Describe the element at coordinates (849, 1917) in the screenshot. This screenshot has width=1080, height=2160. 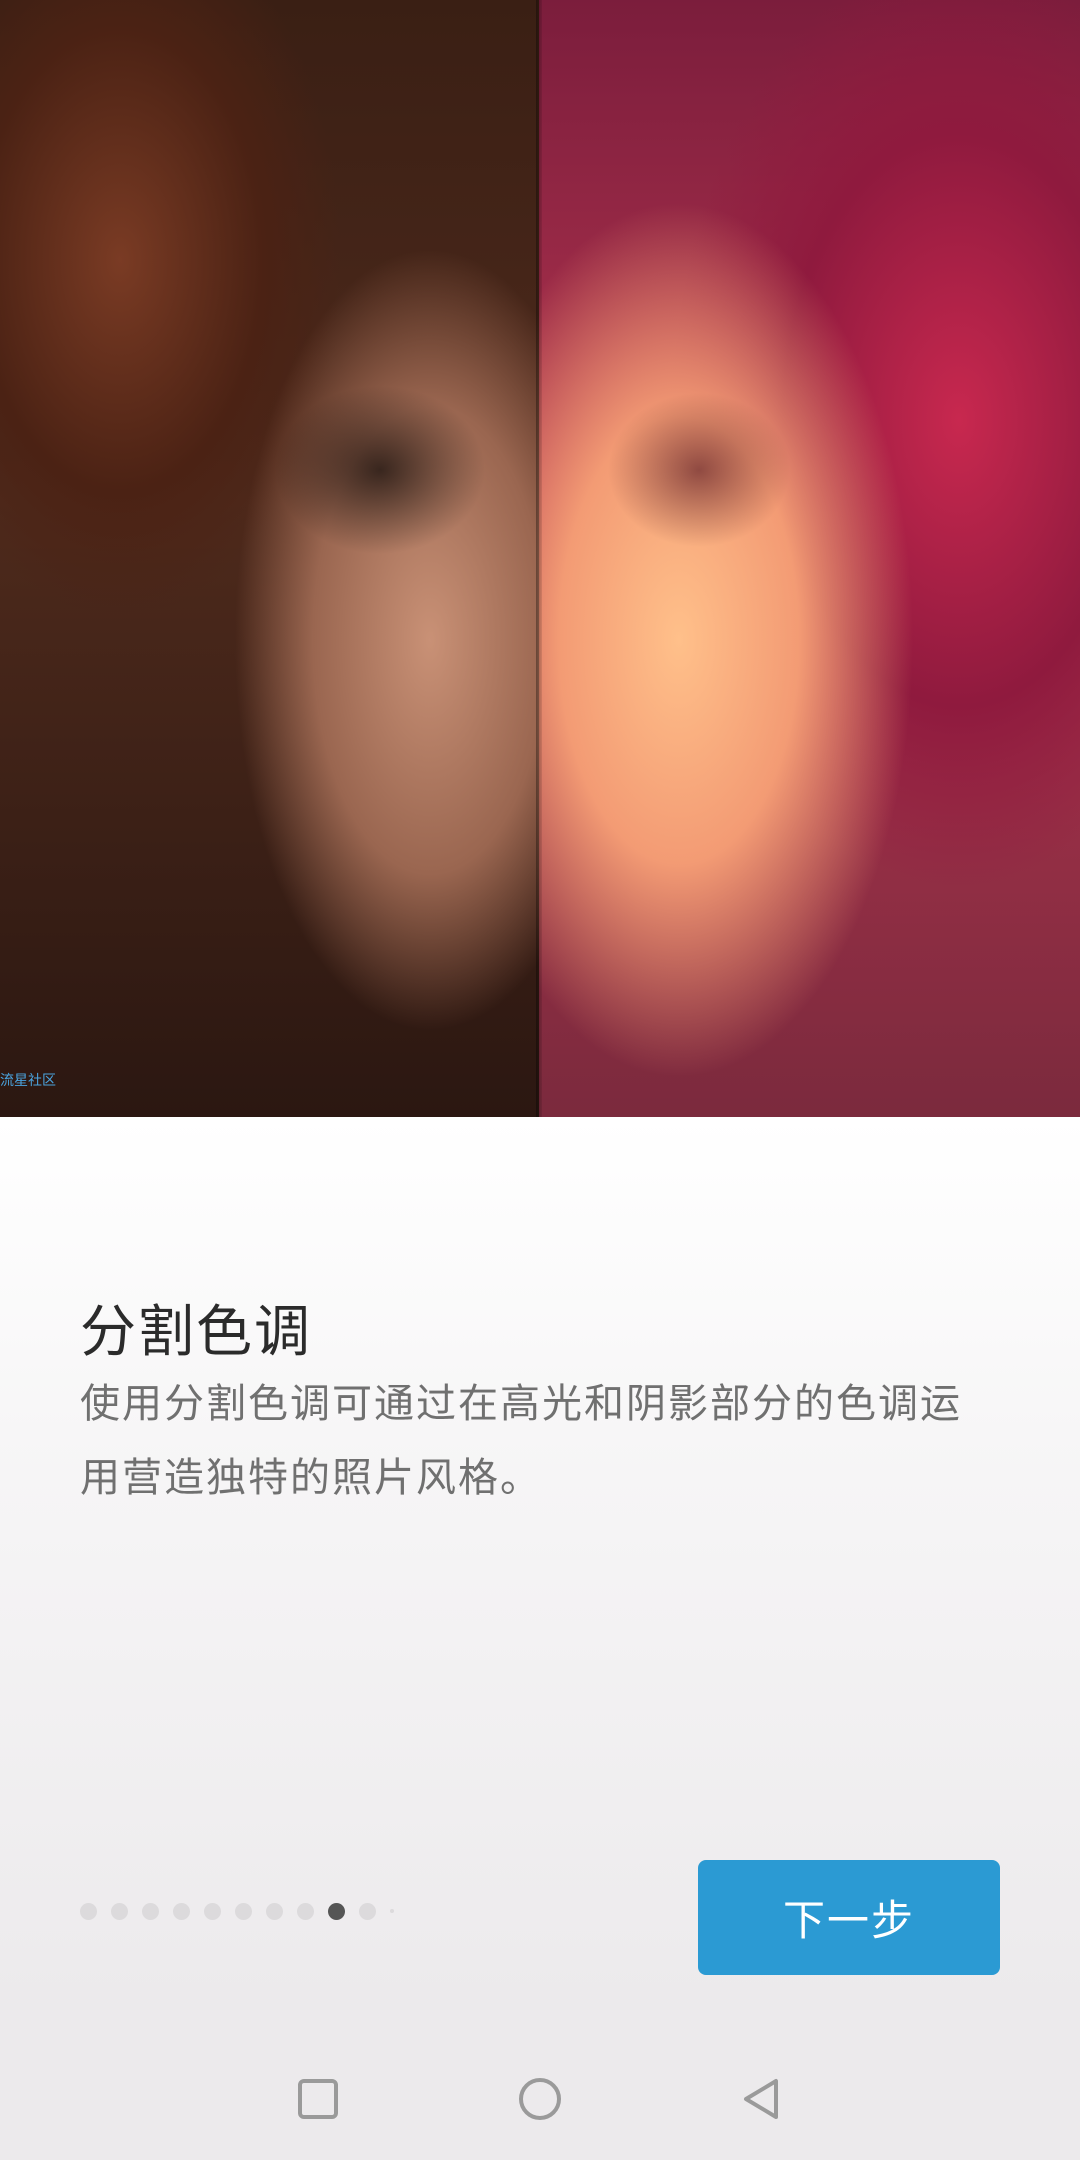
I see `next-button: 下一步` at that location.